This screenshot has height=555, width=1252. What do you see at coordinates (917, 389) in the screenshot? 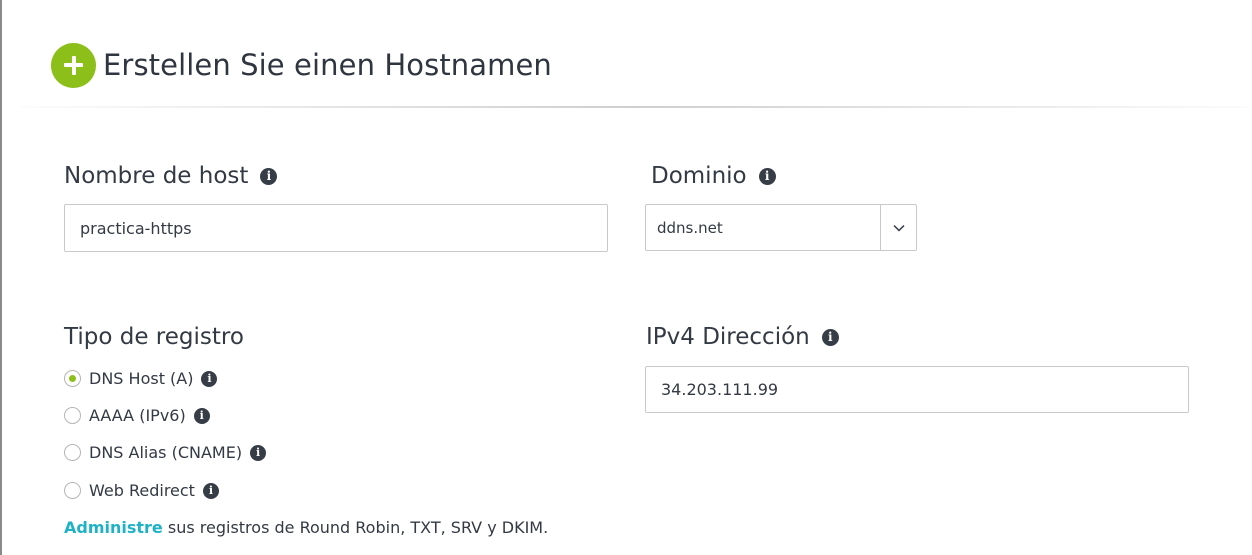
I see `ipv4-input` at bounding box center [917, 389].